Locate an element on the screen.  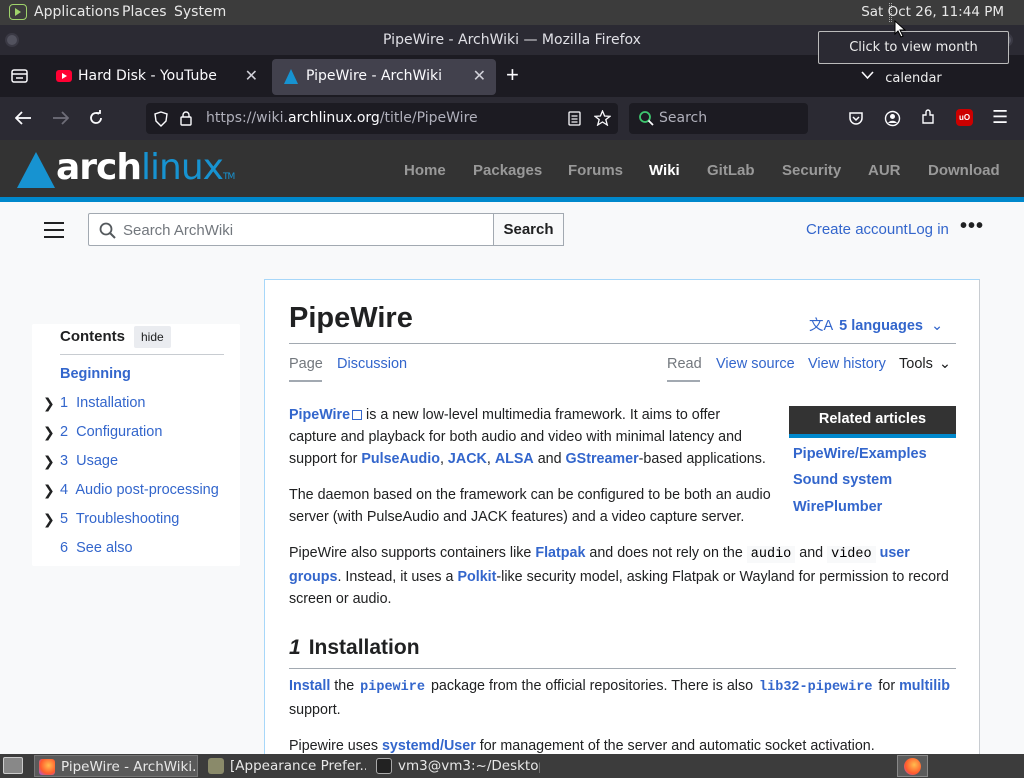
search-bar: Search is located at coordinates (718, 118).